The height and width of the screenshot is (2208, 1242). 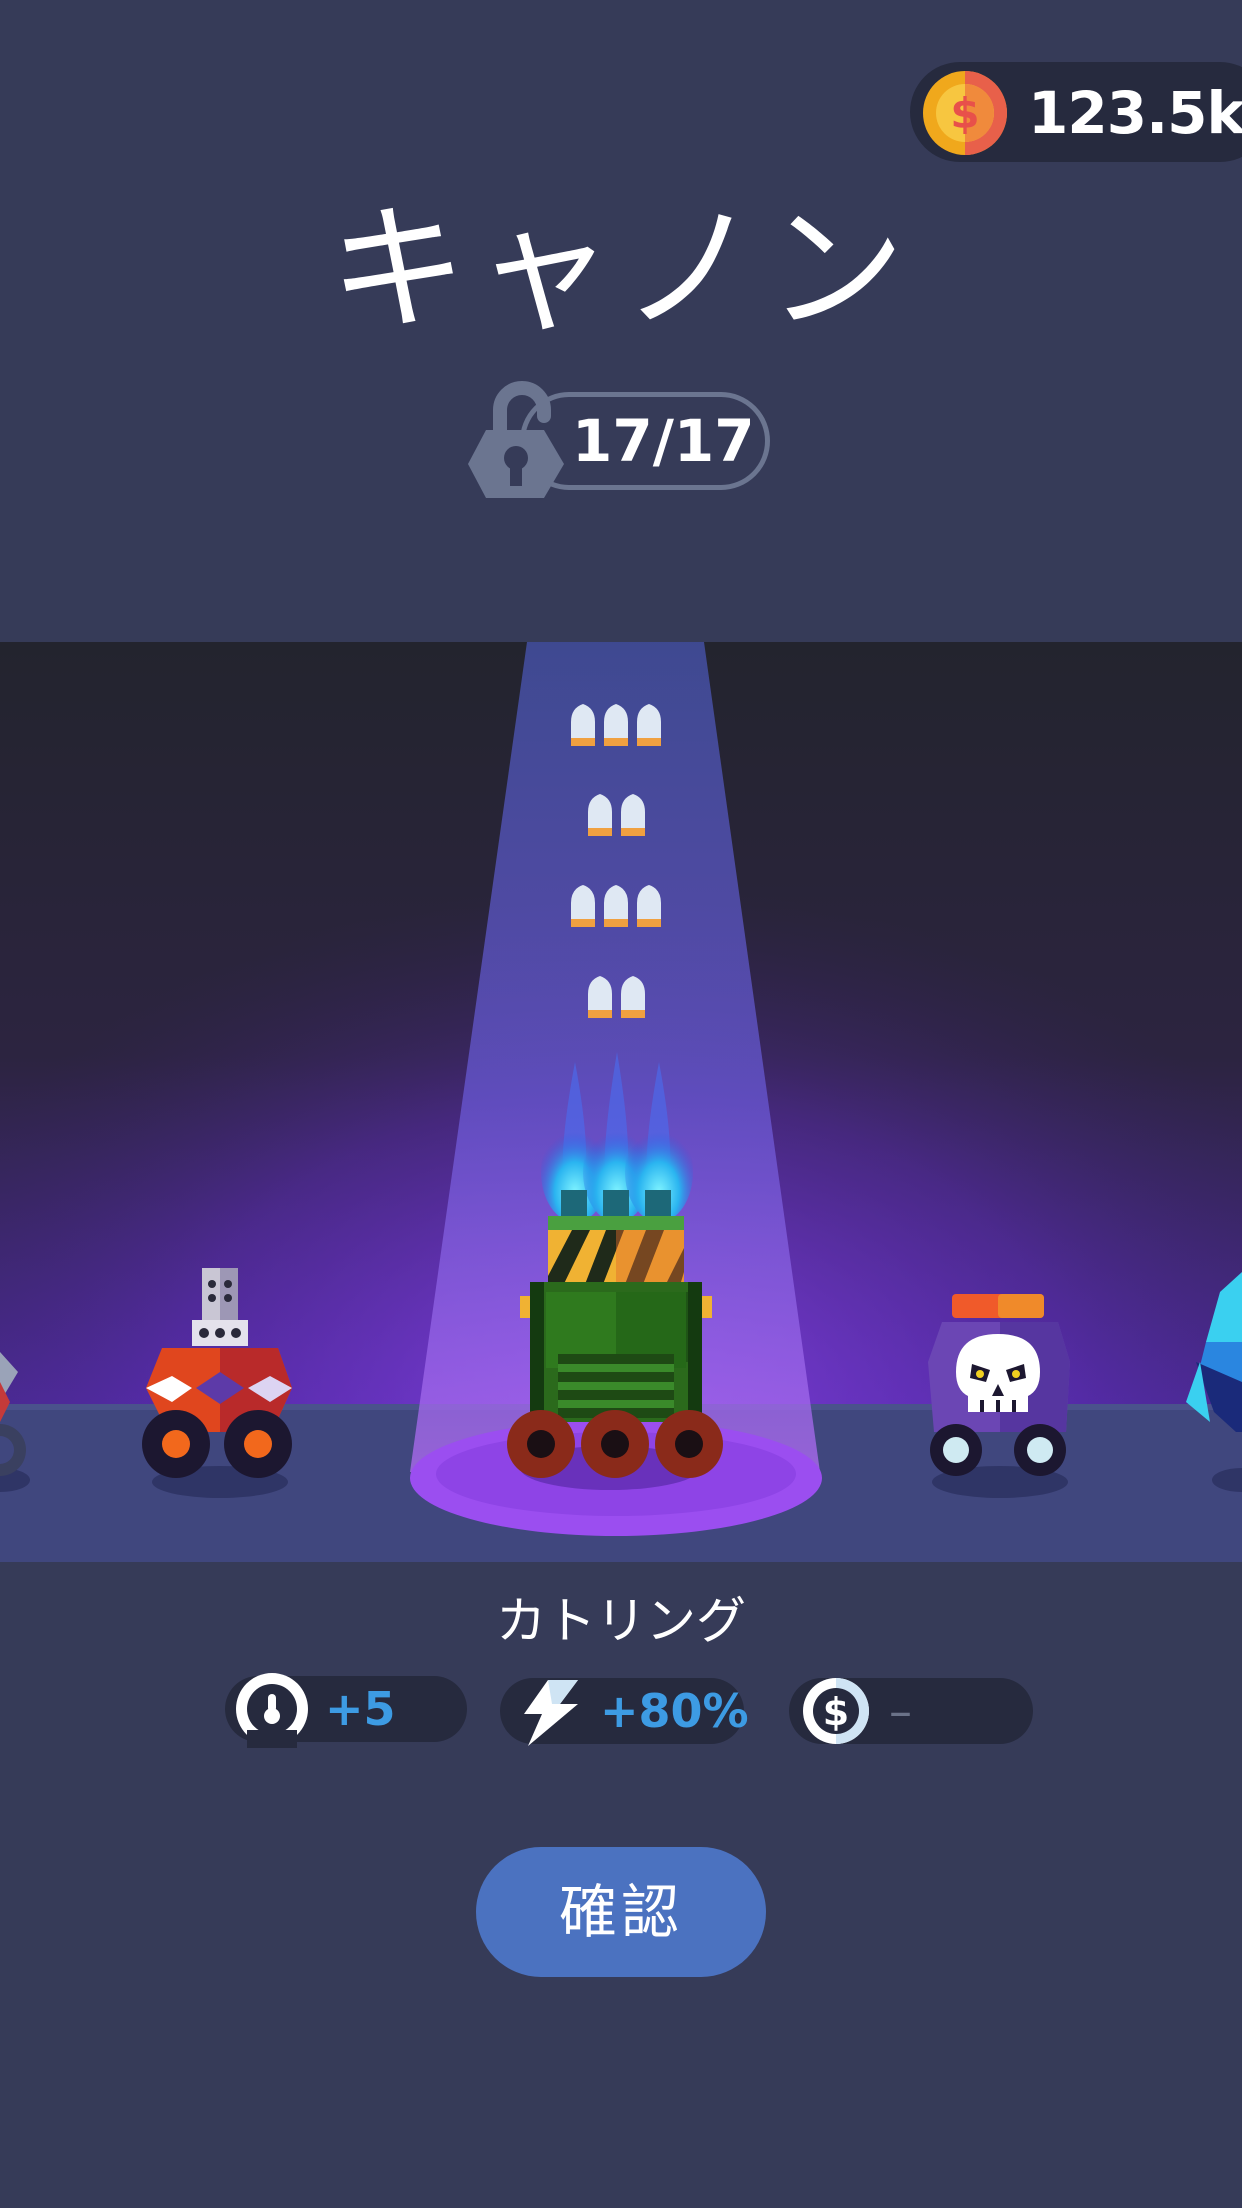 What do you see at coordinates (900, 1711) in the screenshot?
I see `stat-coin-bonus-value: –` at bounding box center [900, 1711].